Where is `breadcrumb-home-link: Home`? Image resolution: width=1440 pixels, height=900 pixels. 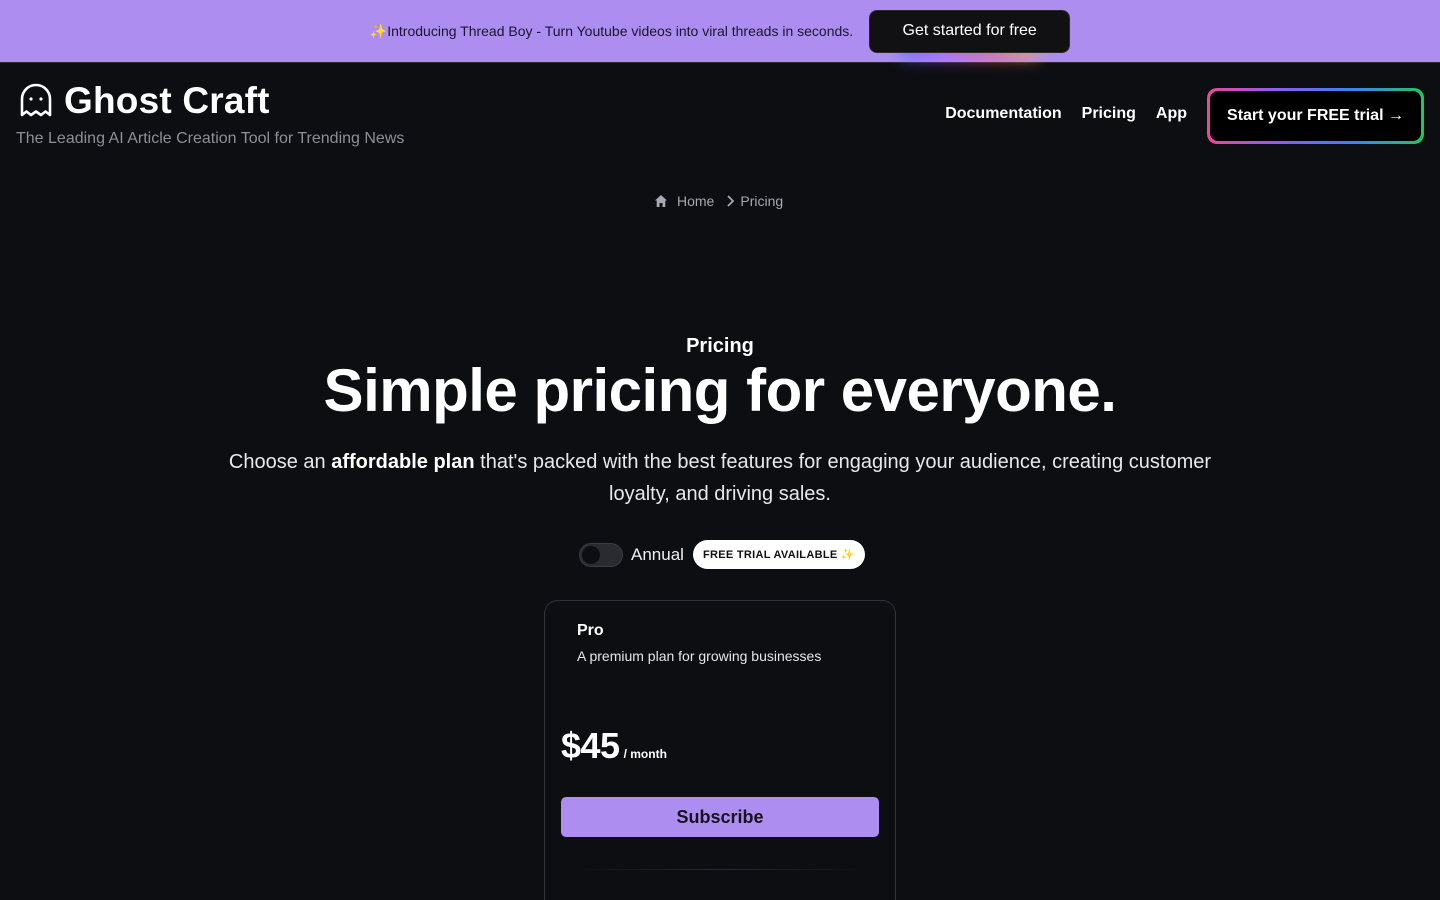 breadcrumb-home-link: Home is located at coordinates (684, 201).